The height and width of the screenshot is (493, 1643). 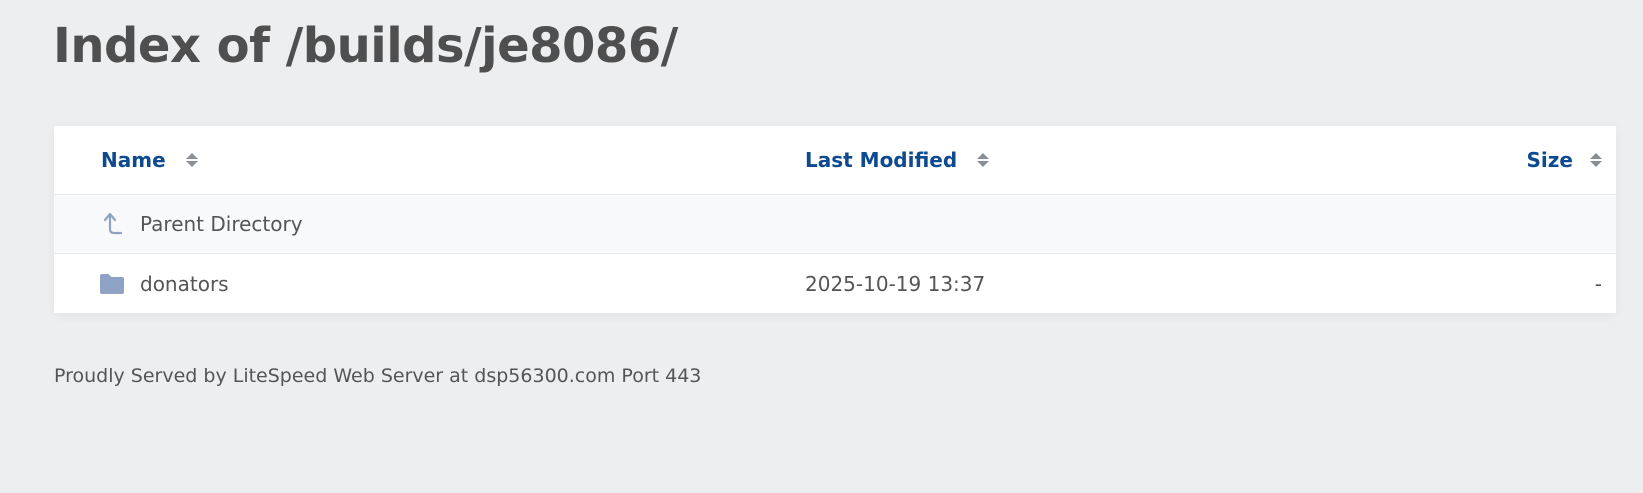 I want to click on last-modified-value: 2025-10-19 13:37, so click(x=895, y=283).